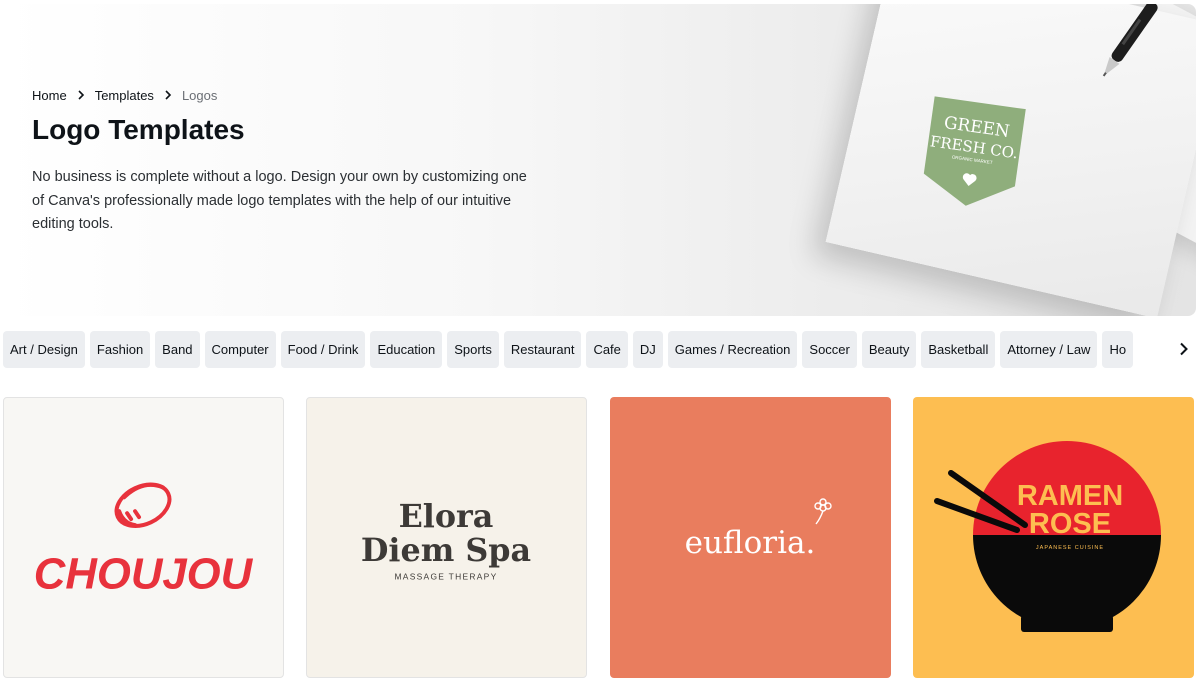 The height and width of the screenshot is (682, 1200). What do you see at coordinates (1118, 349) in the screenshot?
I see `category-chip-ho: Ho` at bounding box center [1118, 349].